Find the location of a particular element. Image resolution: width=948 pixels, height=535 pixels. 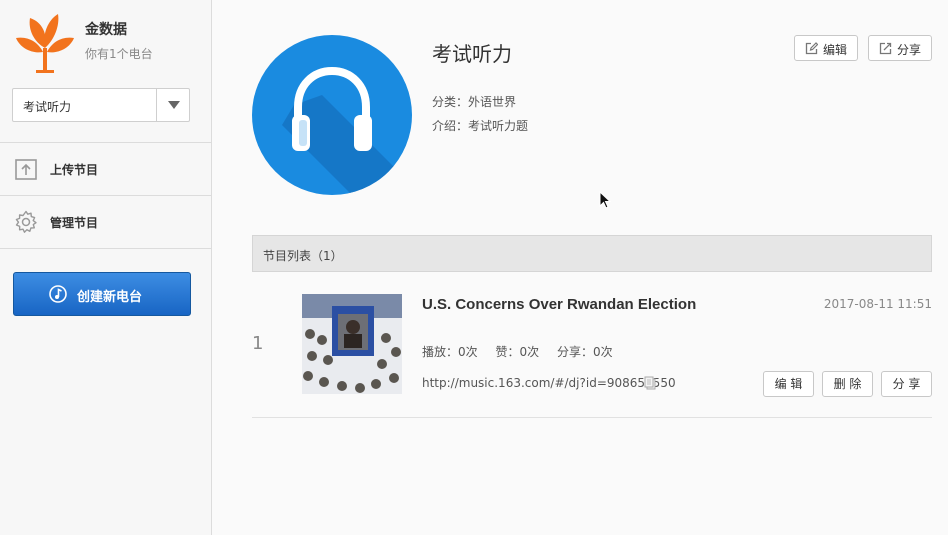

row-divider is located at coordinates (592, 417).